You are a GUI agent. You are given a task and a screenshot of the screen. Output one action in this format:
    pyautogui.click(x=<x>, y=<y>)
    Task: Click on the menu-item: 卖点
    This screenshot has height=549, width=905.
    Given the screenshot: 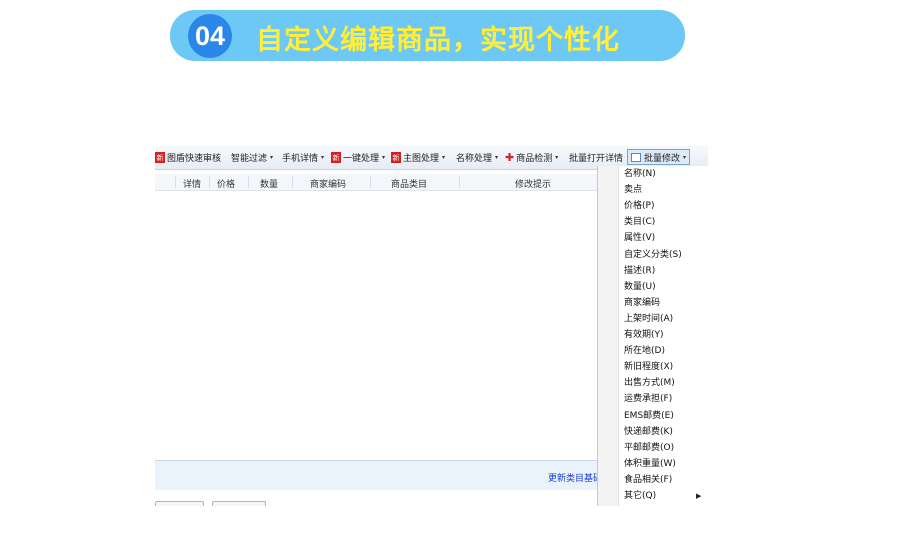 What is the action you would take?
    pyautogui.click(x=633, y=190)
    